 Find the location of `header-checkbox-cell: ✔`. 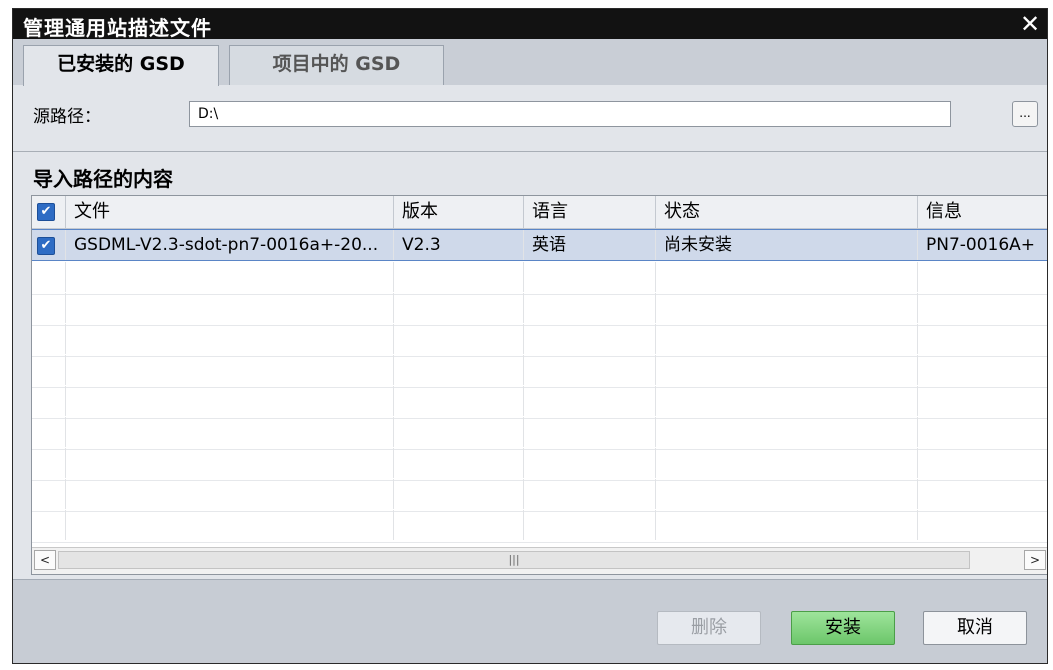

header-checkbox-cell: ✔ is located at coordinates (49, 212).